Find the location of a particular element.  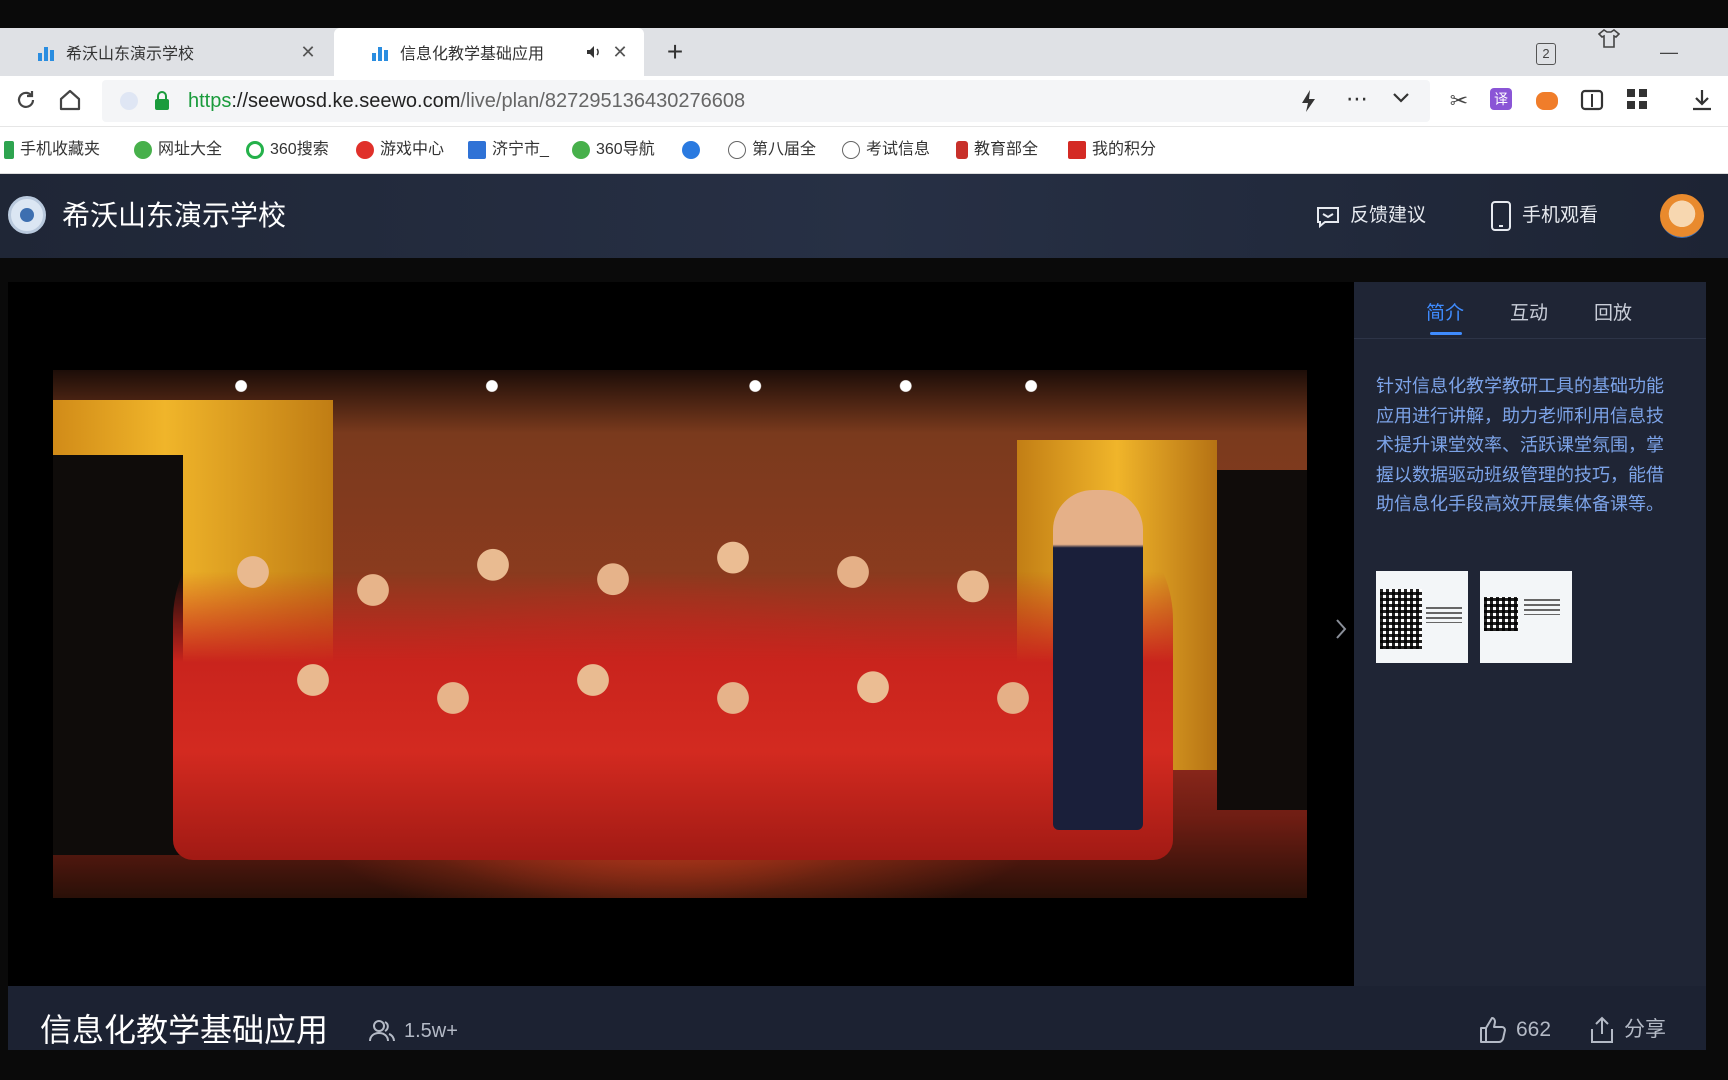

bookmark-jining: 济宁市_ is located at coordinates (508, 150).